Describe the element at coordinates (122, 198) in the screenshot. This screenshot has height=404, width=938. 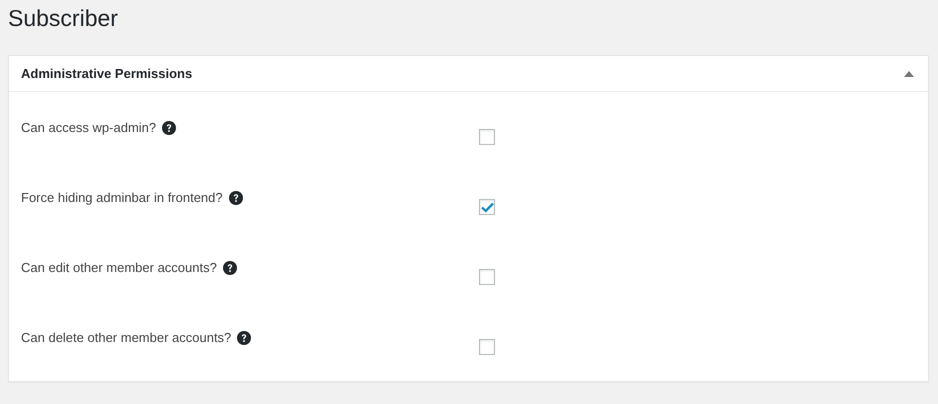
I see `setting-label: Force hiding adminbar in frontend?` at that location.